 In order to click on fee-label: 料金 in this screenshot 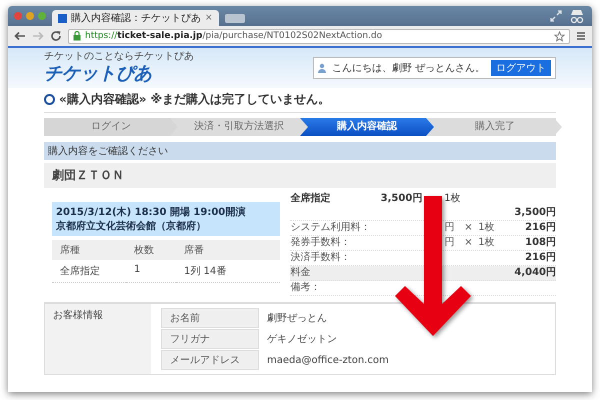, I will do `click(301, 273)`.